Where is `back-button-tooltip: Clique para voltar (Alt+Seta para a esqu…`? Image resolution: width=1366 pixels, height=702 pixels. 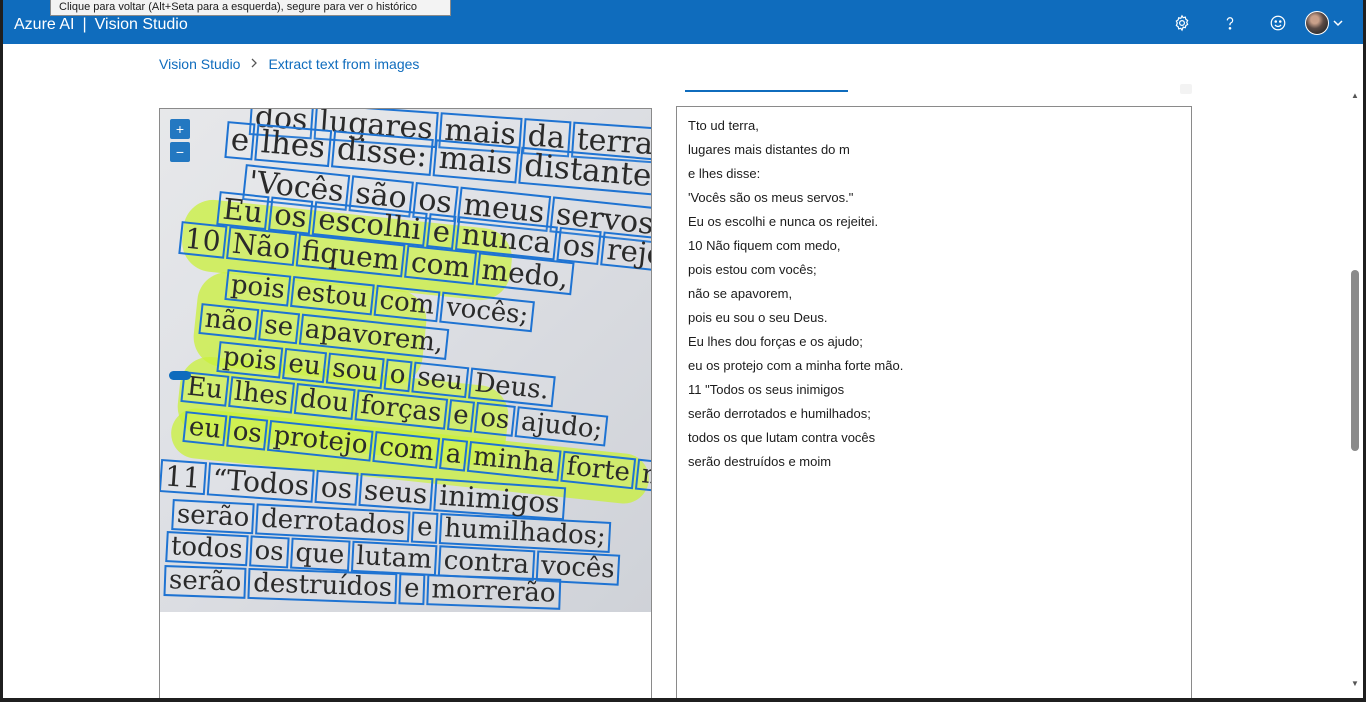
back-button-tooltip: Clique para voltar (Alt+Seta para a esqu… is located at coordinates (250, 8).